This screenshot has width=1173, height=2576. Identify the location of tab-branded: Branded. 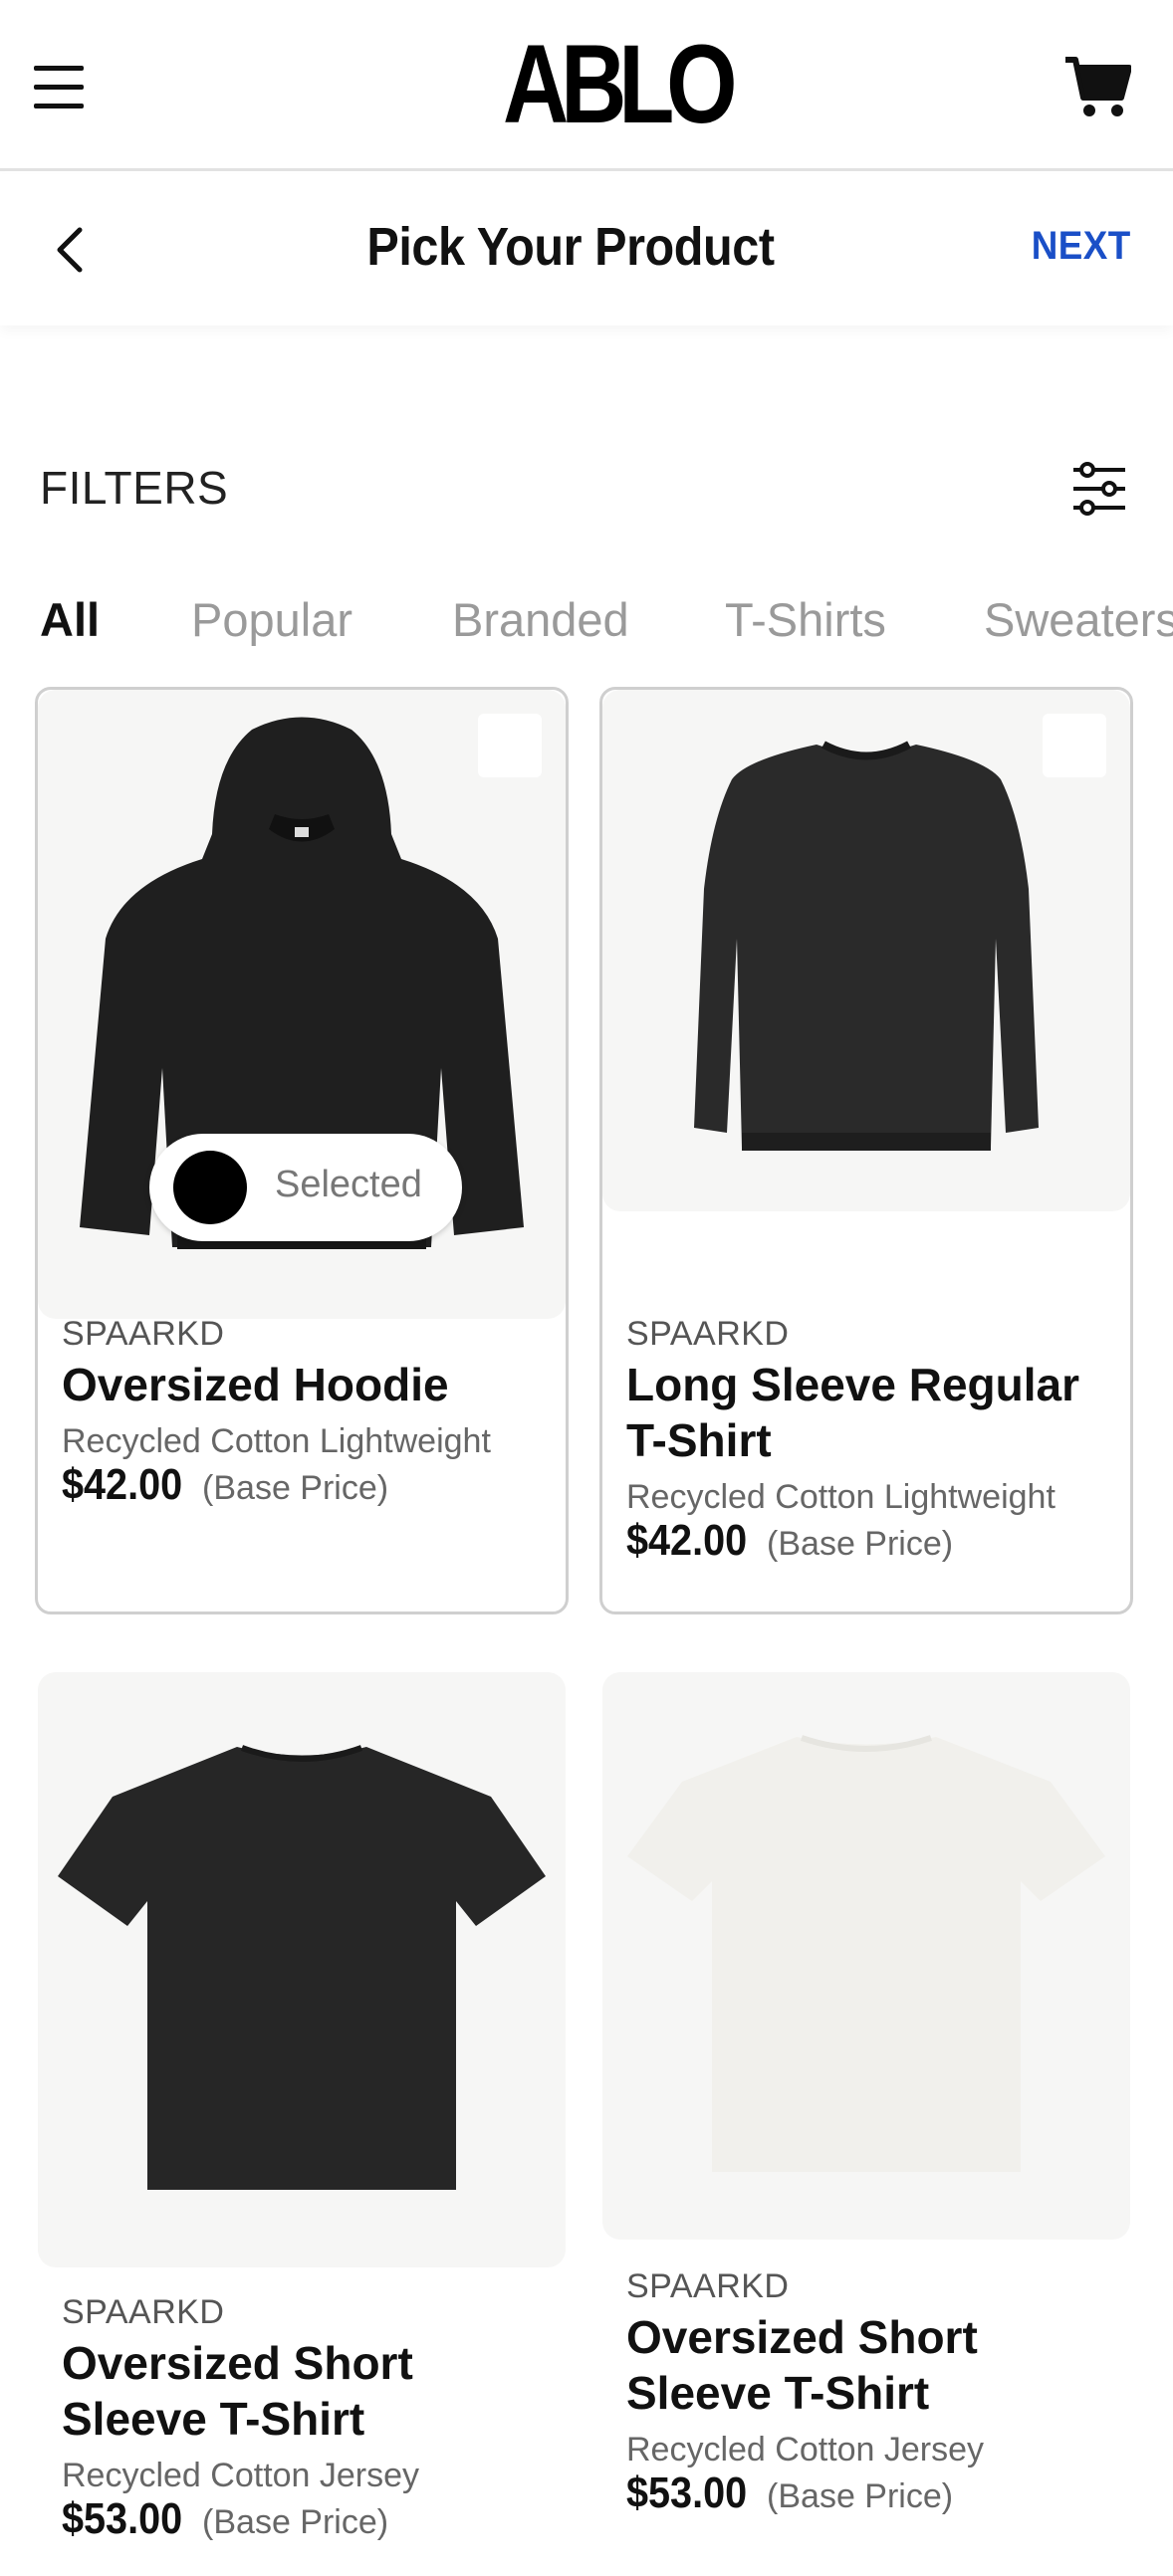
(541, 619).